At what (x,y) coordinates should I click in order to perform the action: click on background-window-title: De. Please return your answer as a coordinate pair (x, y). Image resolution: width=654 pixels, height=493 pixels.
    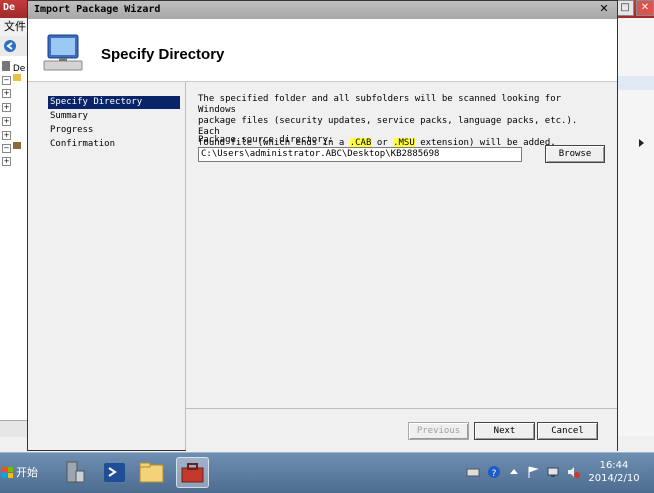
    Looking at the image, I should click on (9, 7).